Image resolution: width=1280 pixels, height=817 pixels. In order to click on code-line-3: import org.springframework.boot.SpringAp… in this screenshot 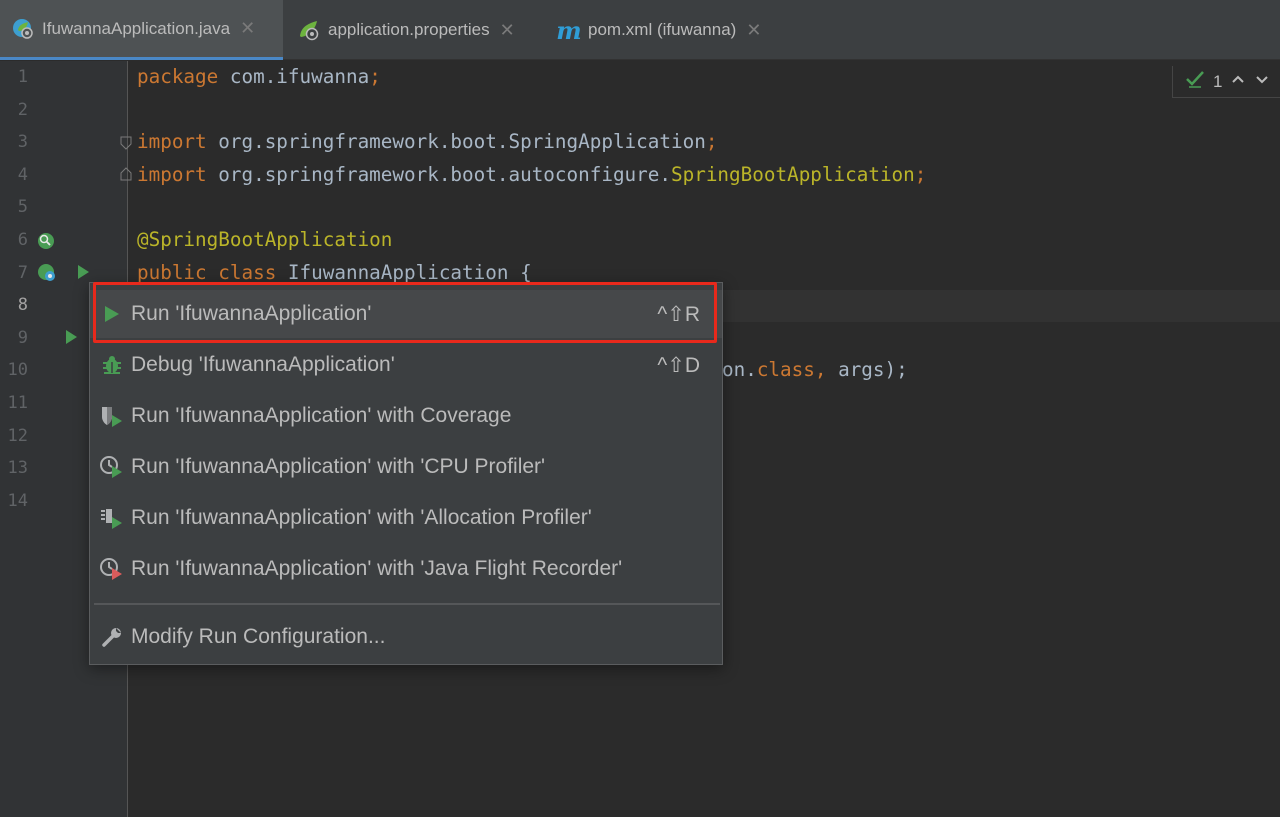, I will do `click(427, 142)`.